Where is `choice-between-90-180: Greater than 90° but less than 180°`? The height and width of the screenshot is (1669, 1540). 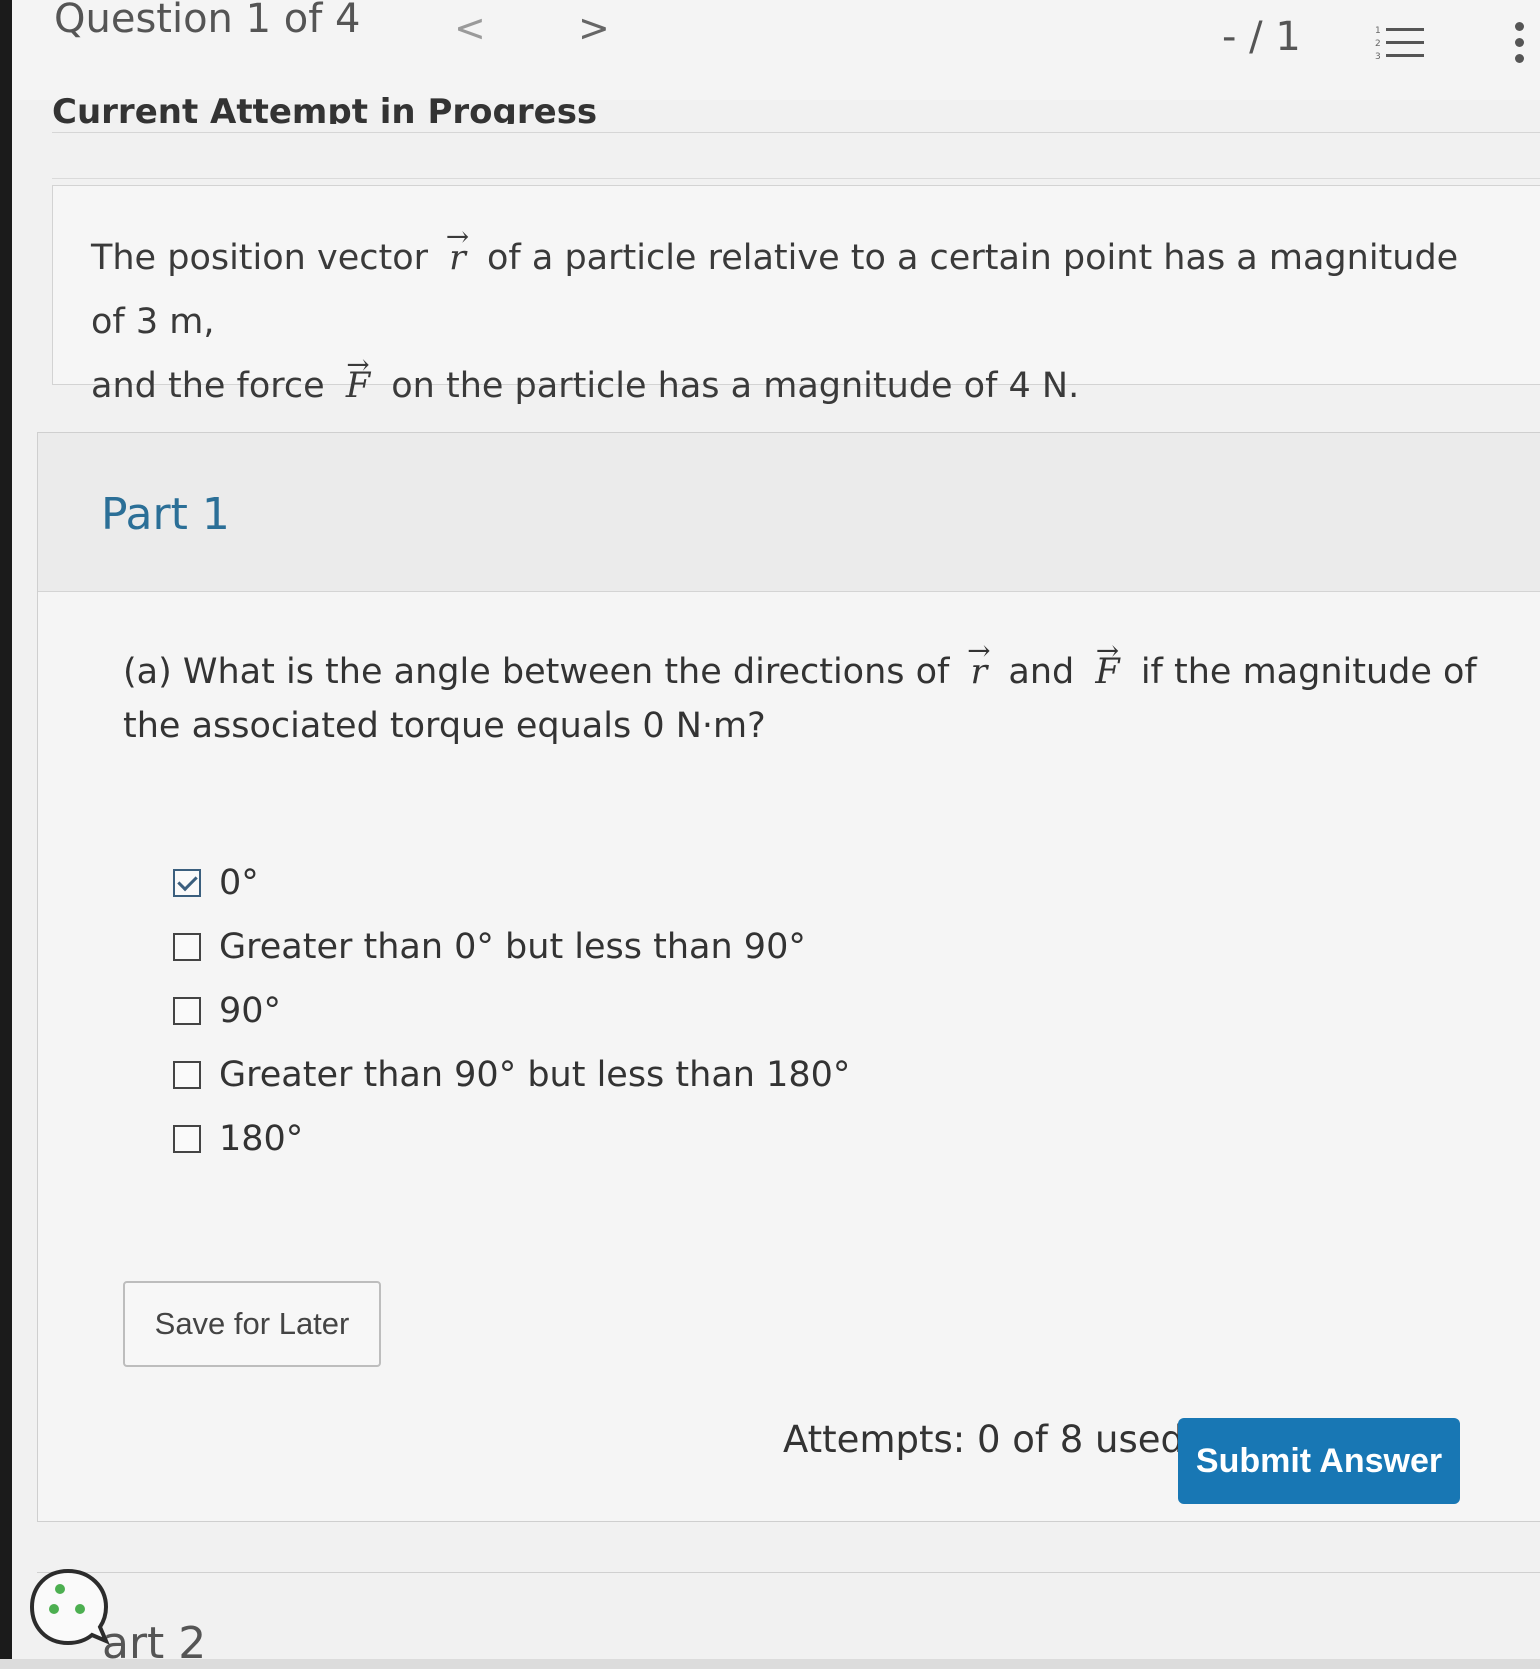
choice-between-90-180: Greater than 90° but less than 180° is located at coordinates (511, 1075).